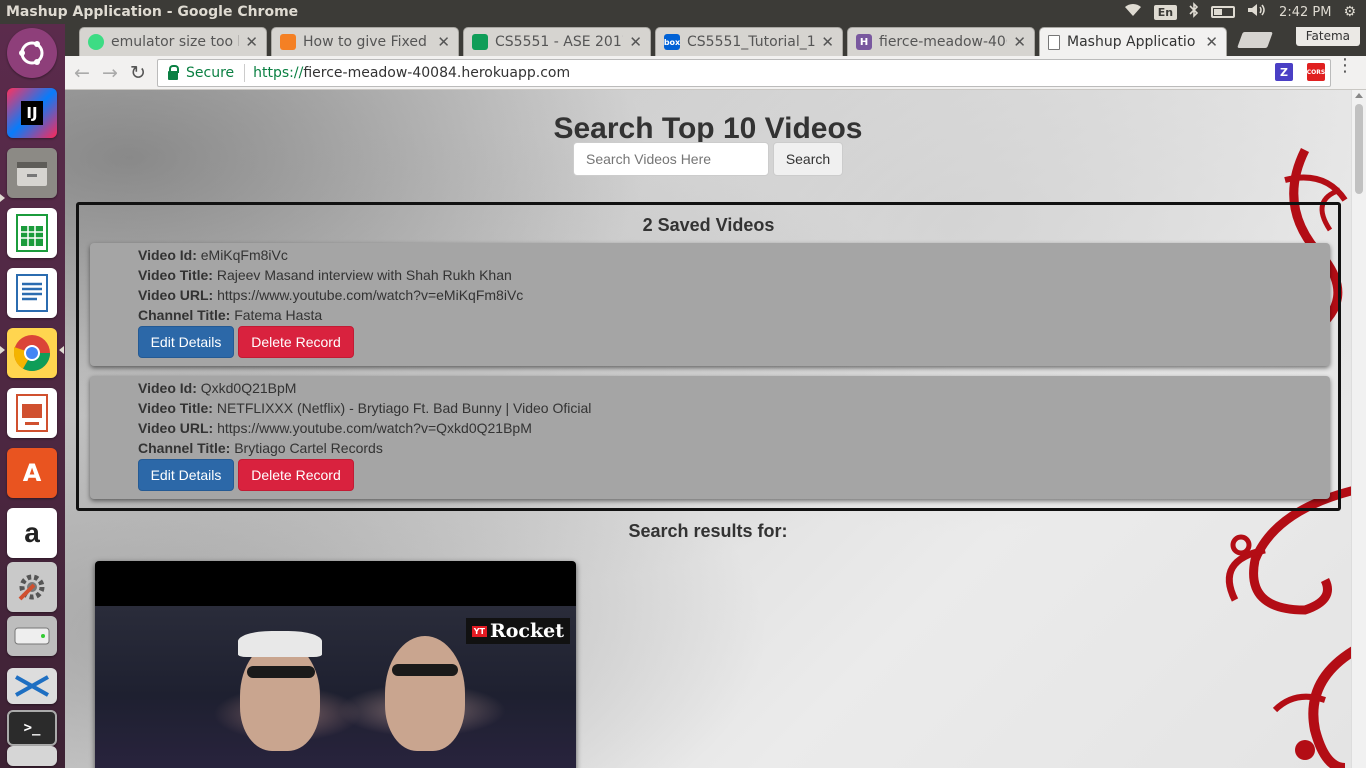  What do you see at coordinates (210, 73) in the screenshot?
I see `secure-label: Secure` at bounding box center [210, 73].